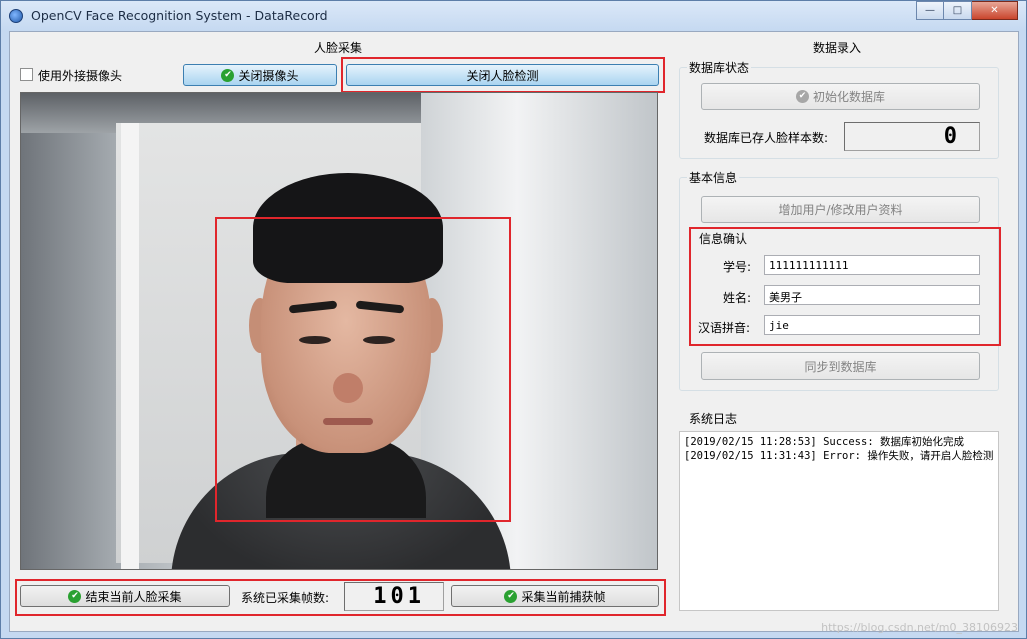 The height and width of the screenshot is (639, 1027). Describe the element at coordinates (723, 238) in the screenshot. I see `info-confirm-label: 信息确认` at that location.